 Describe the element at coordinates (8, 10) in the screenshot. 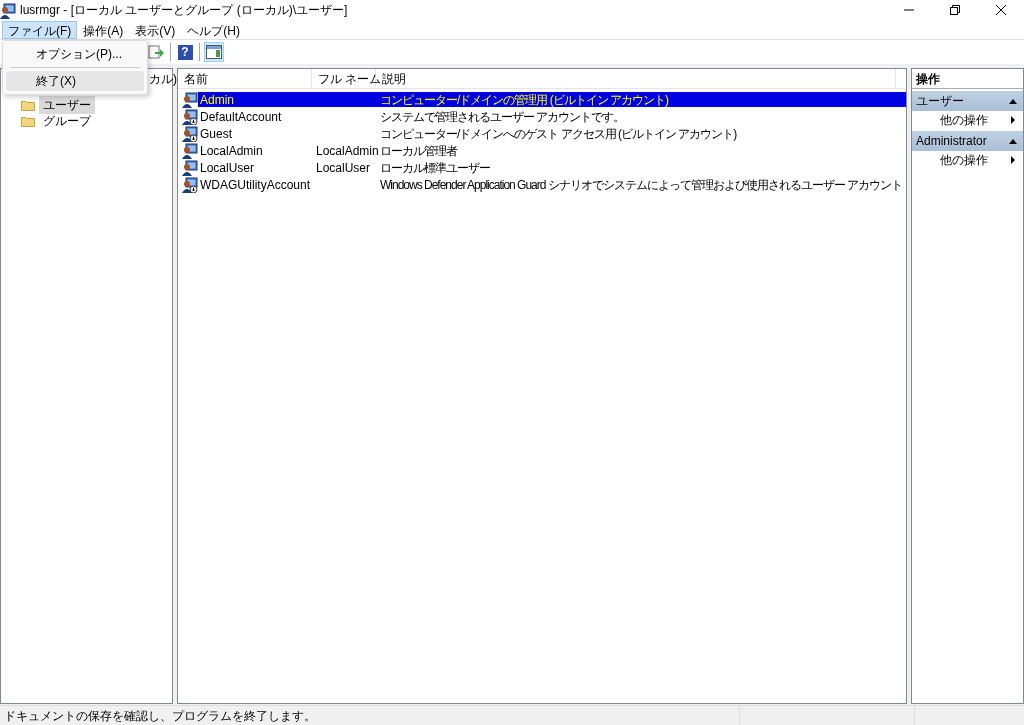

I see `app-icon` at that location.